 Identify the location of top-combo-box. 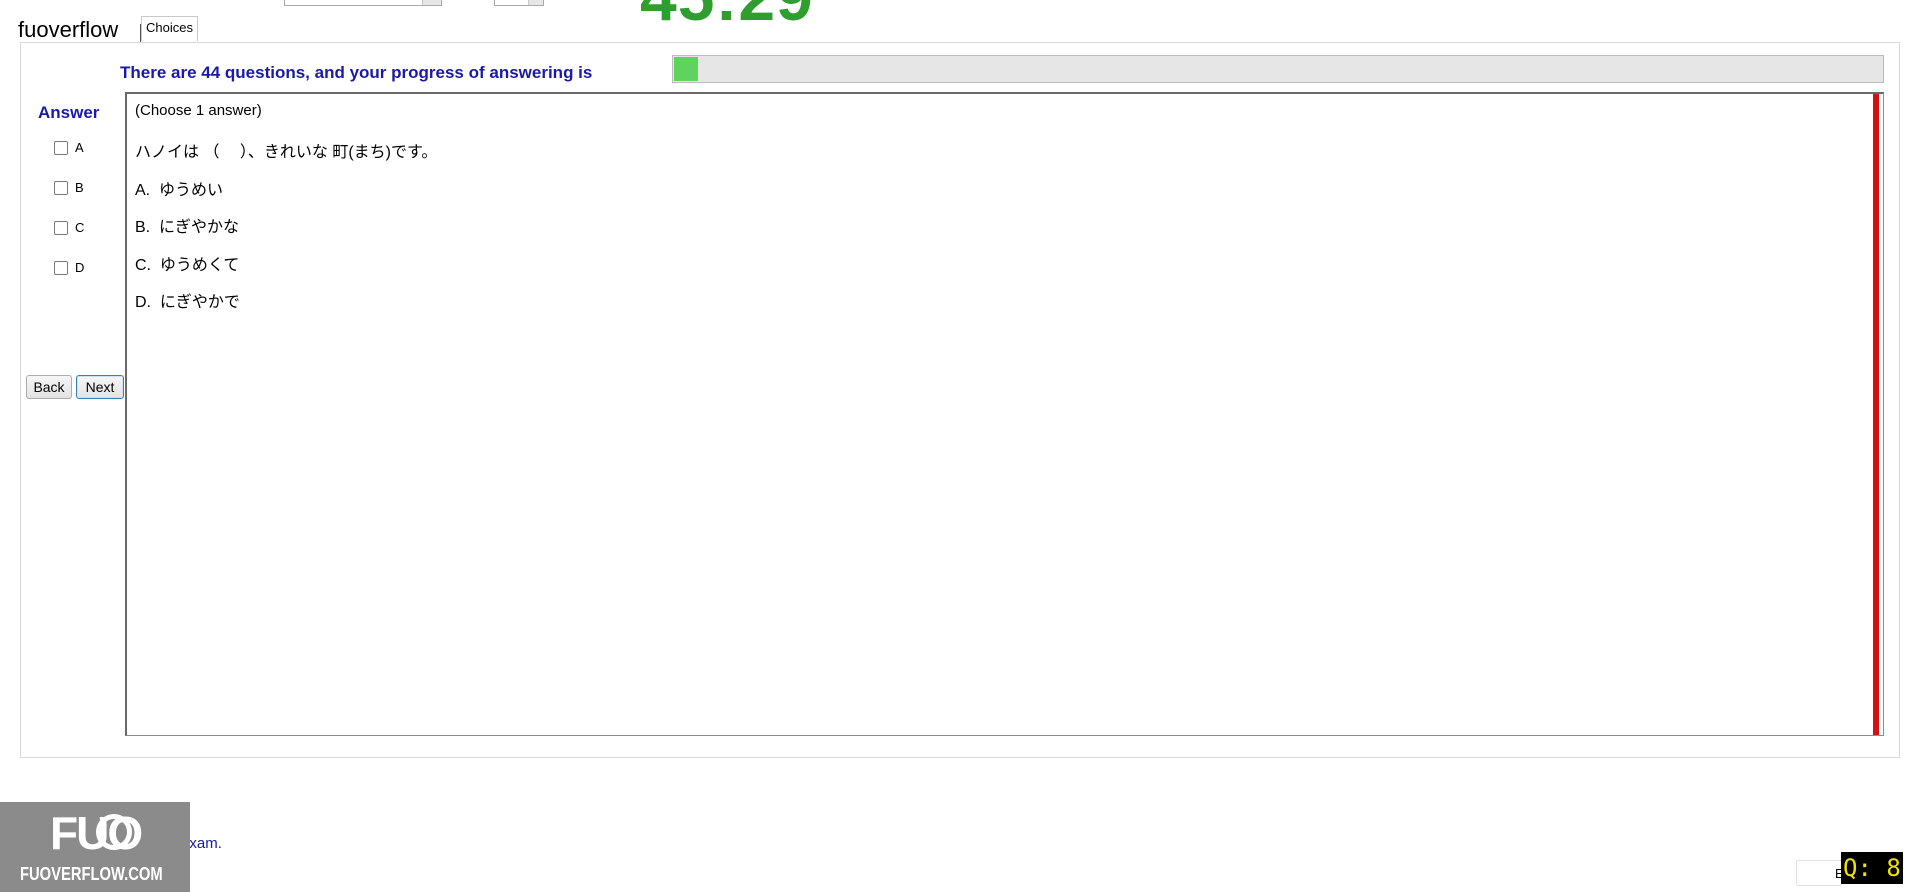
(363, 3).